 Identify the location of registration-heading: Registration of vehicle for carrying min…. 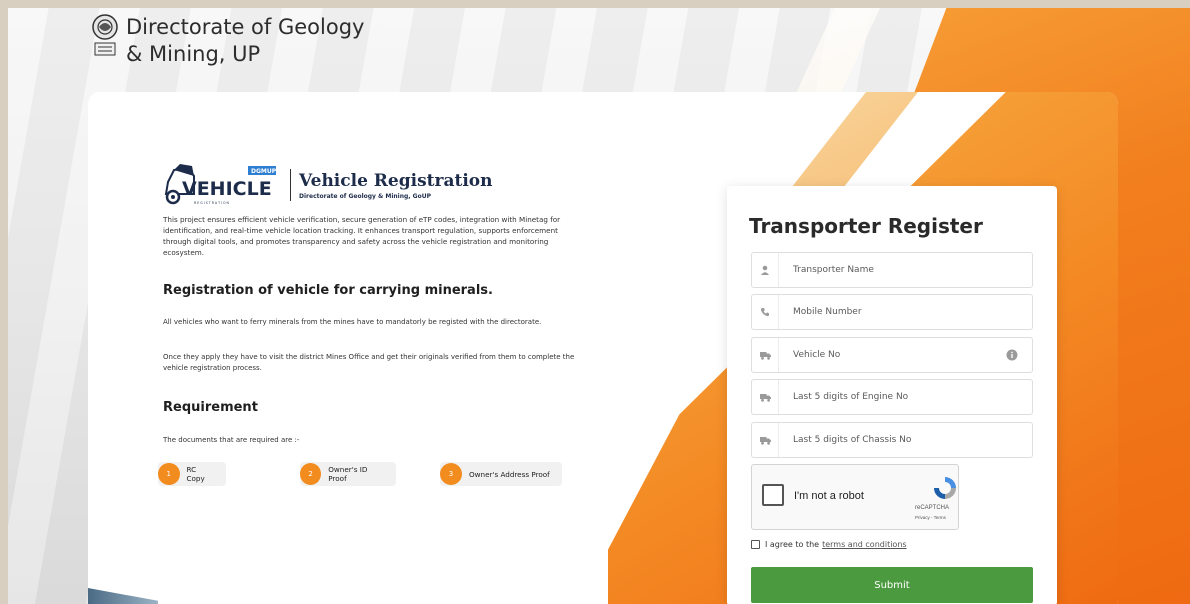
(328, 290).